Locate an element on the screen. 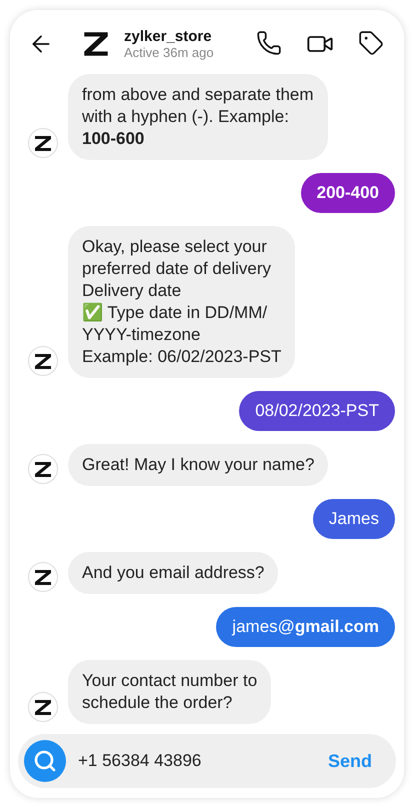 The height and width of the screenshot is (808, 414). message-bubble: And you email address? is located at coordinates (173, 573).